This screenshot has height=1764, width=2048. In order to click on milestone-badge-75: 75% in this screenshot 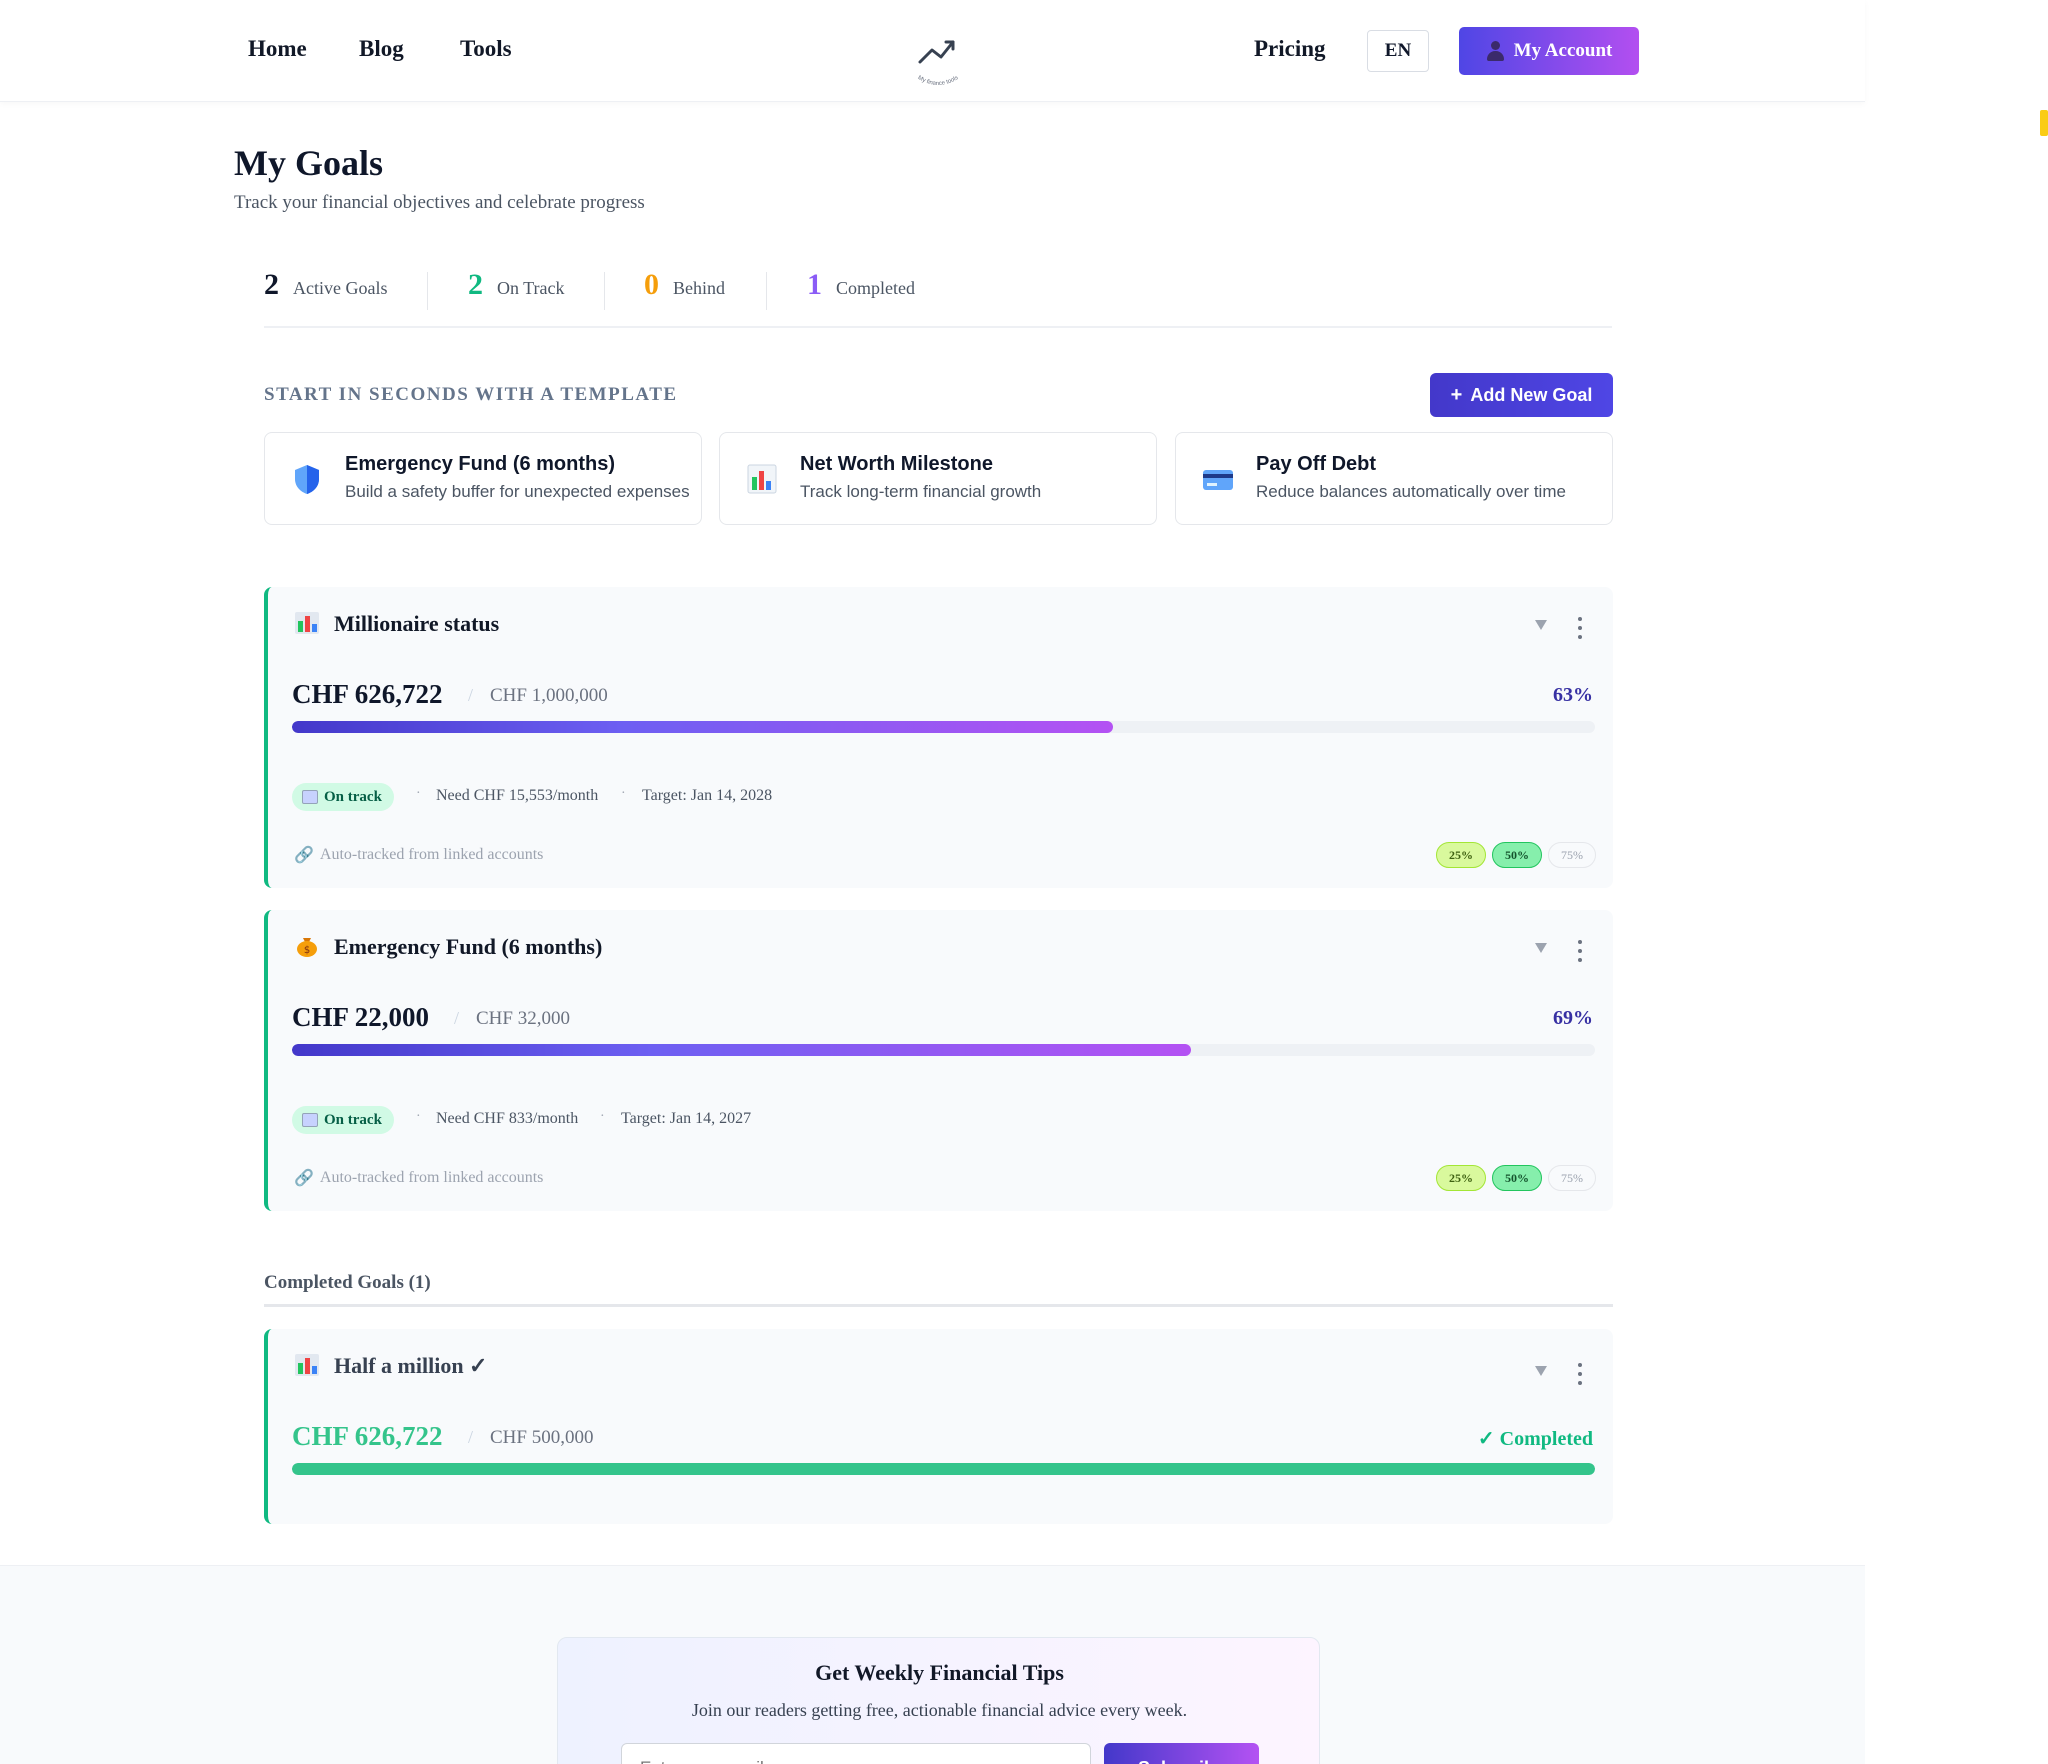, I will do `click(1572, 855)`.